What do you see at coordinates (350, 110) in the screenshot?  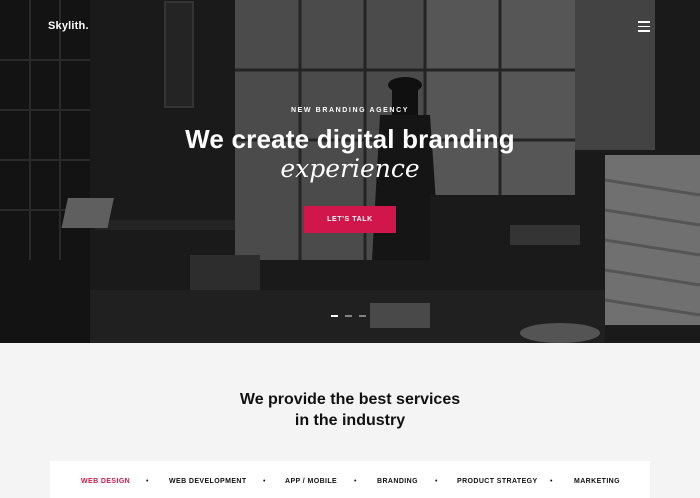 I see `hero-eyebrow: NEW BRANDING AGENCY` at bounding box center [350, 110].